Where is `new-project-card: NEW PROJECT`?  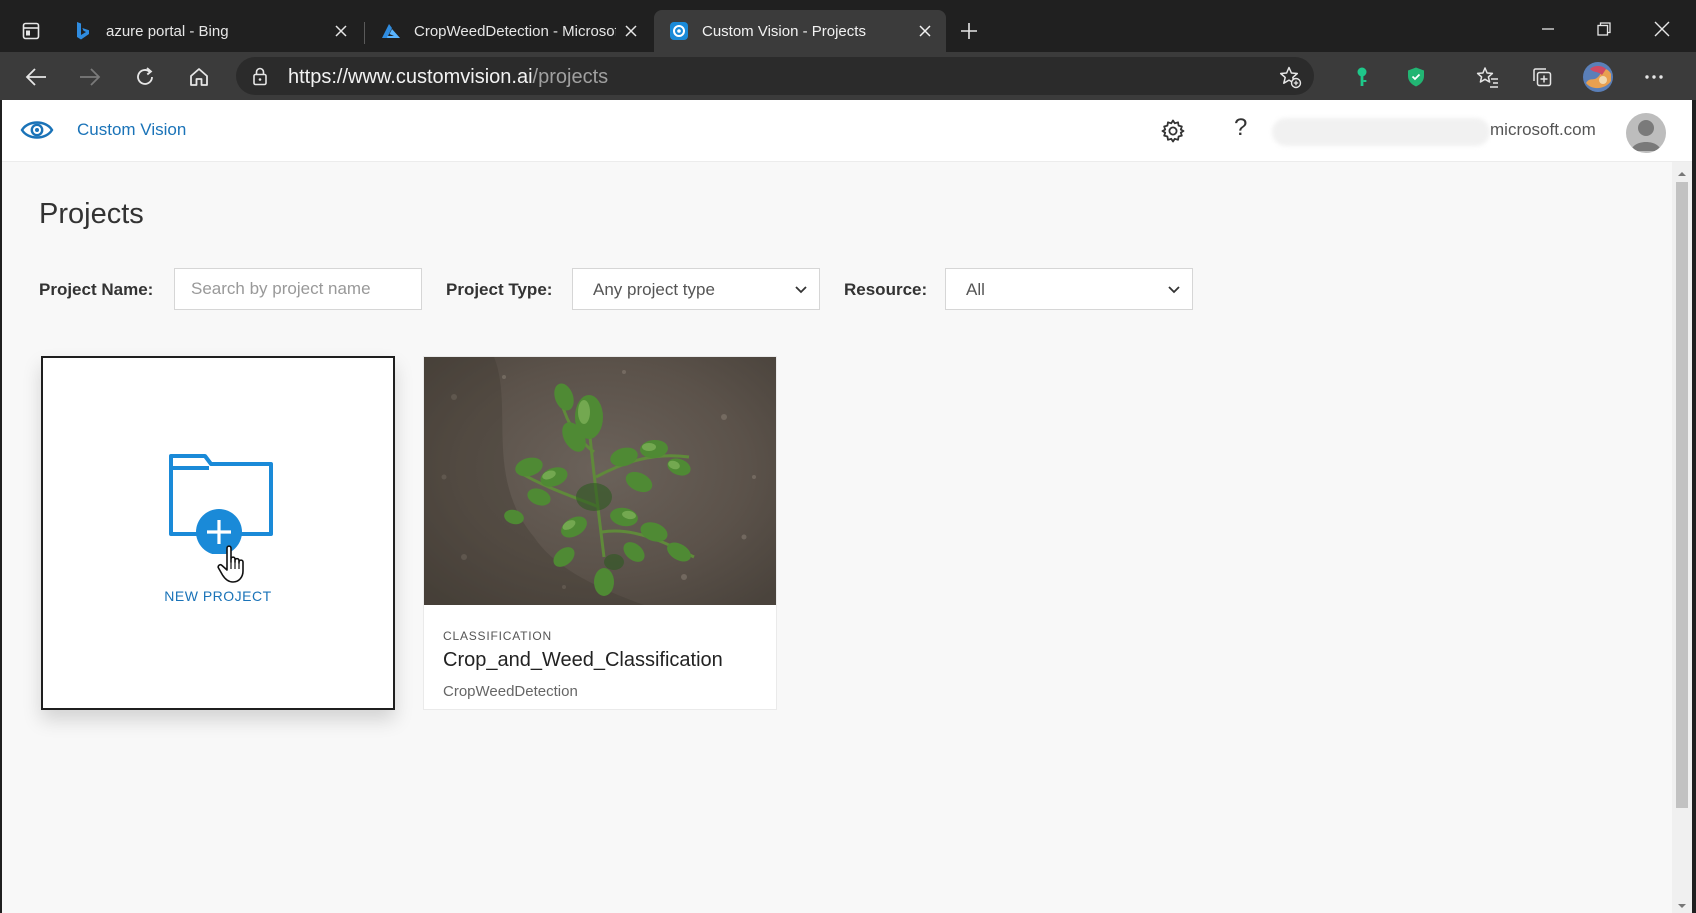 new-project-card: NEW PROJECT is located at coordinates (218, 533).